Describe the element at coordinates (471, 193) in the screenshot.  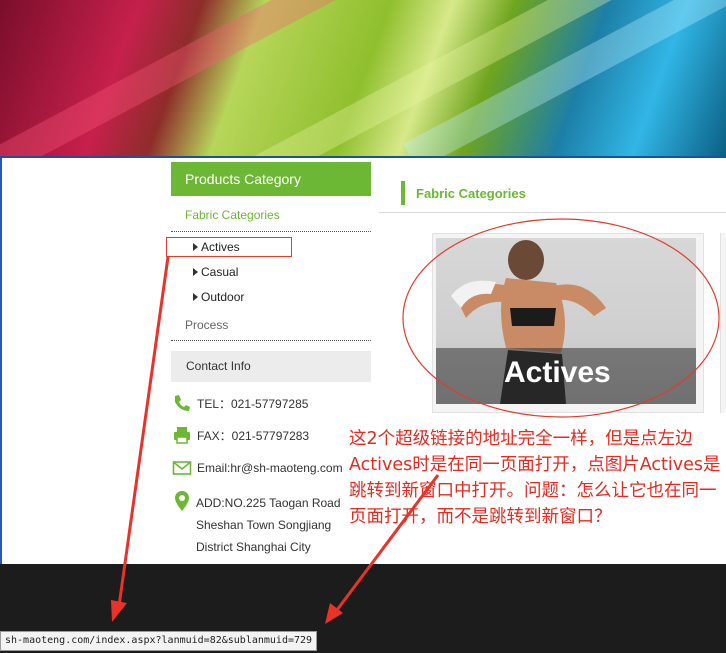
I see `section-title: Fabric Categories` at that location.